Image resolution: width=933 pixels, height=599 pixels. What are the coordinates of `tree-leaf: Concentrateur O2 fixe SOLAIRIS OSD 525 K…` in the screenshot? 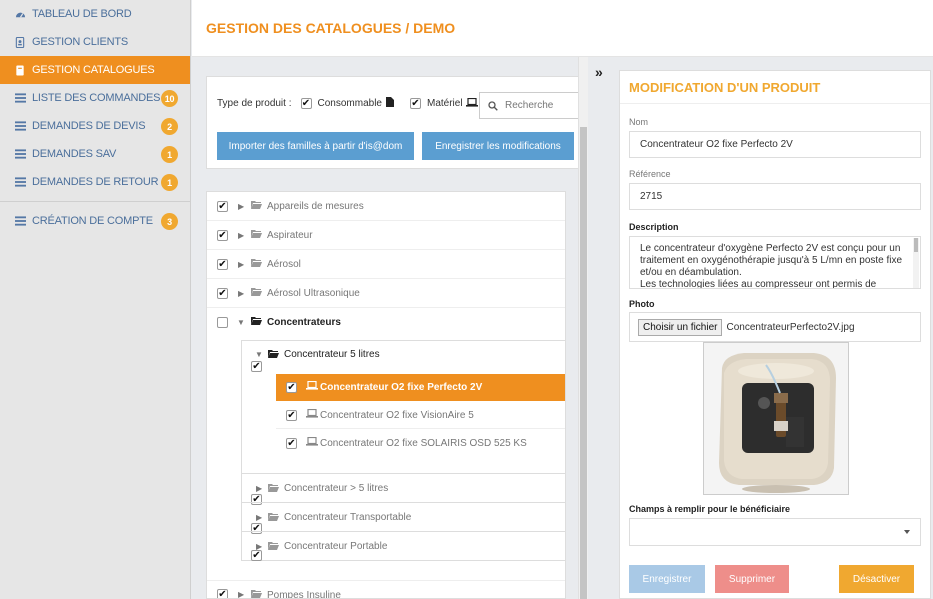 It's located at (420, 443).